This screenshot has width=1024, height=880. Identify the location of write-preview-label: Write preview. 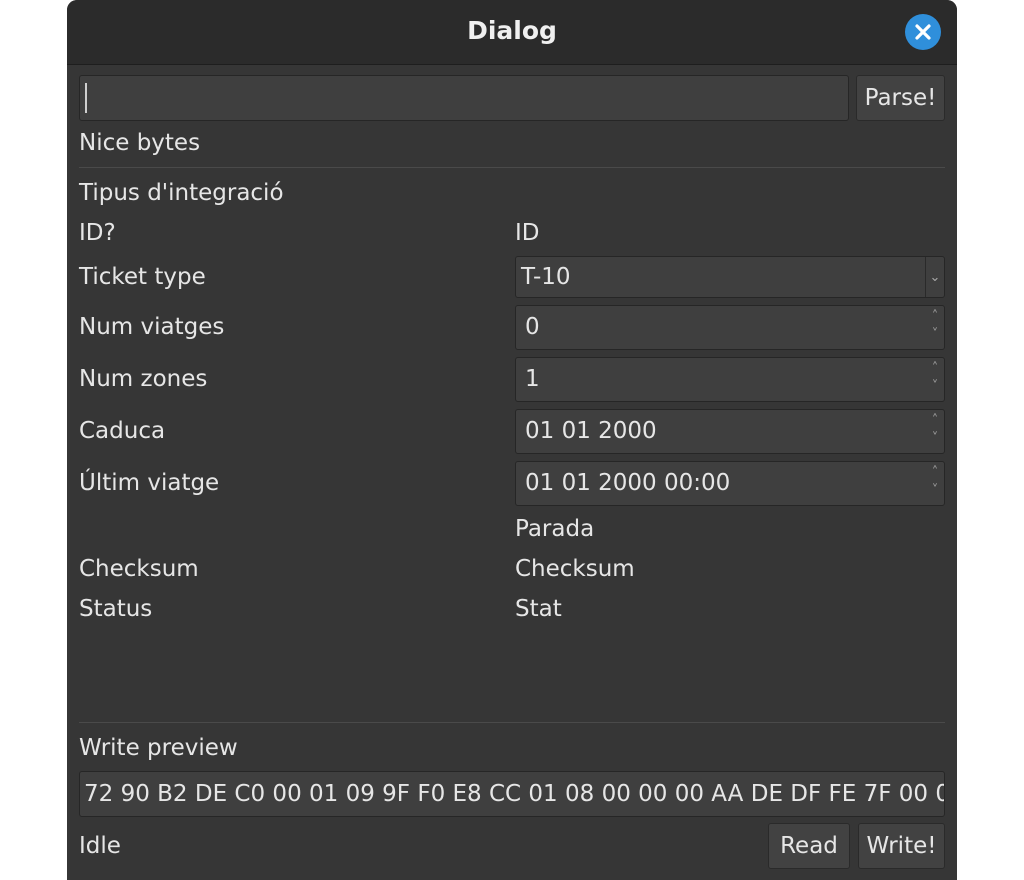
(158, 748).